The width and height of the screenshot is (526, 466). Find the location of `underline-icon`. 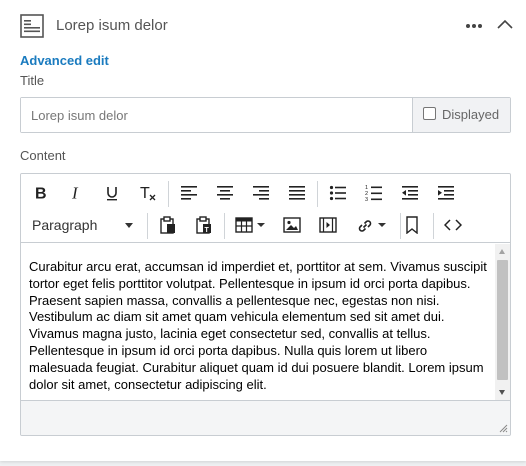

underline-icon is located at coordinates (112, 193).